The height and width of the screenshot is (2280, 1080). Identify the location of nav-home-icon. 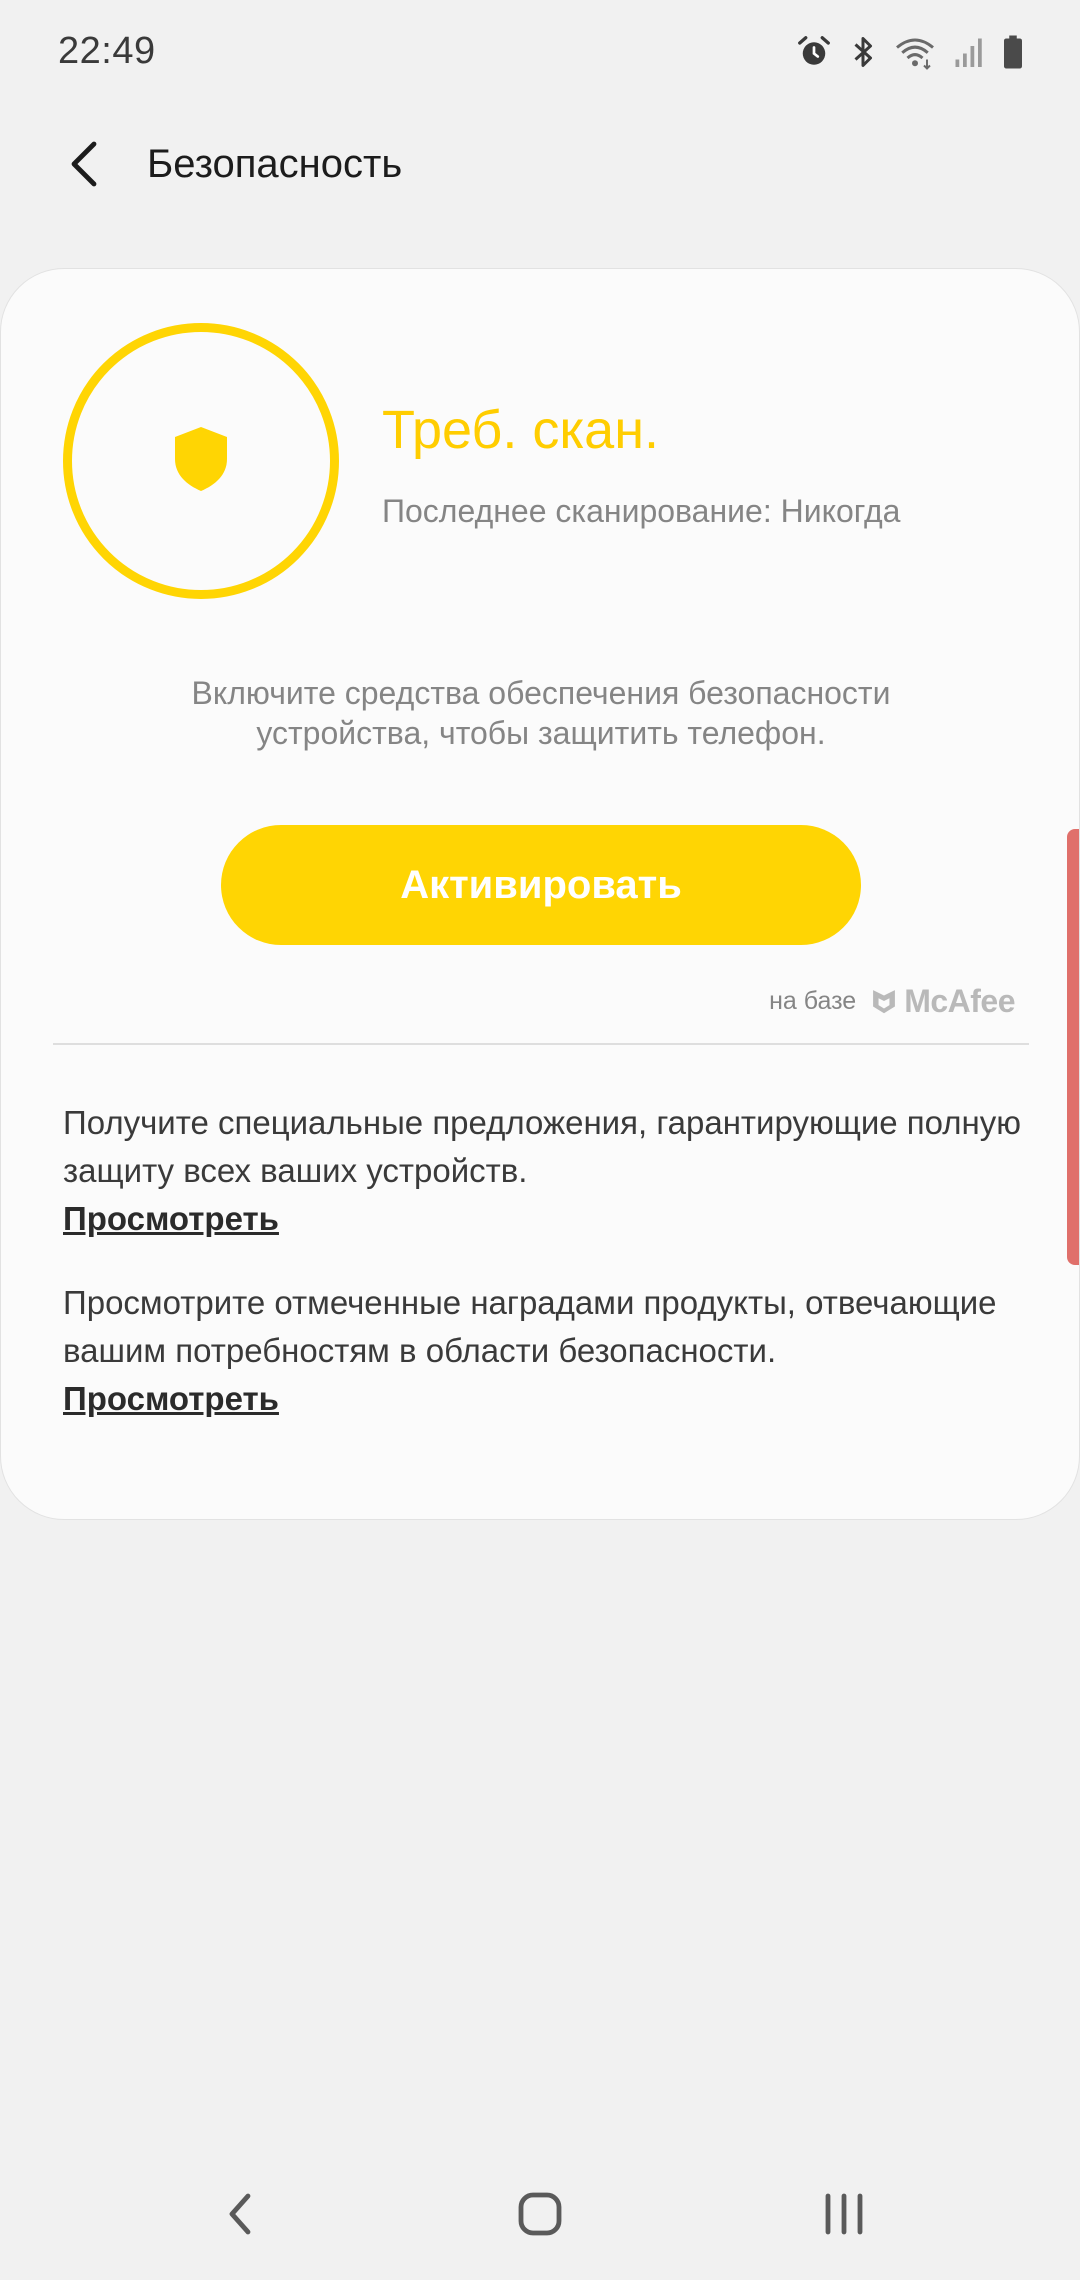
(540, 2216).